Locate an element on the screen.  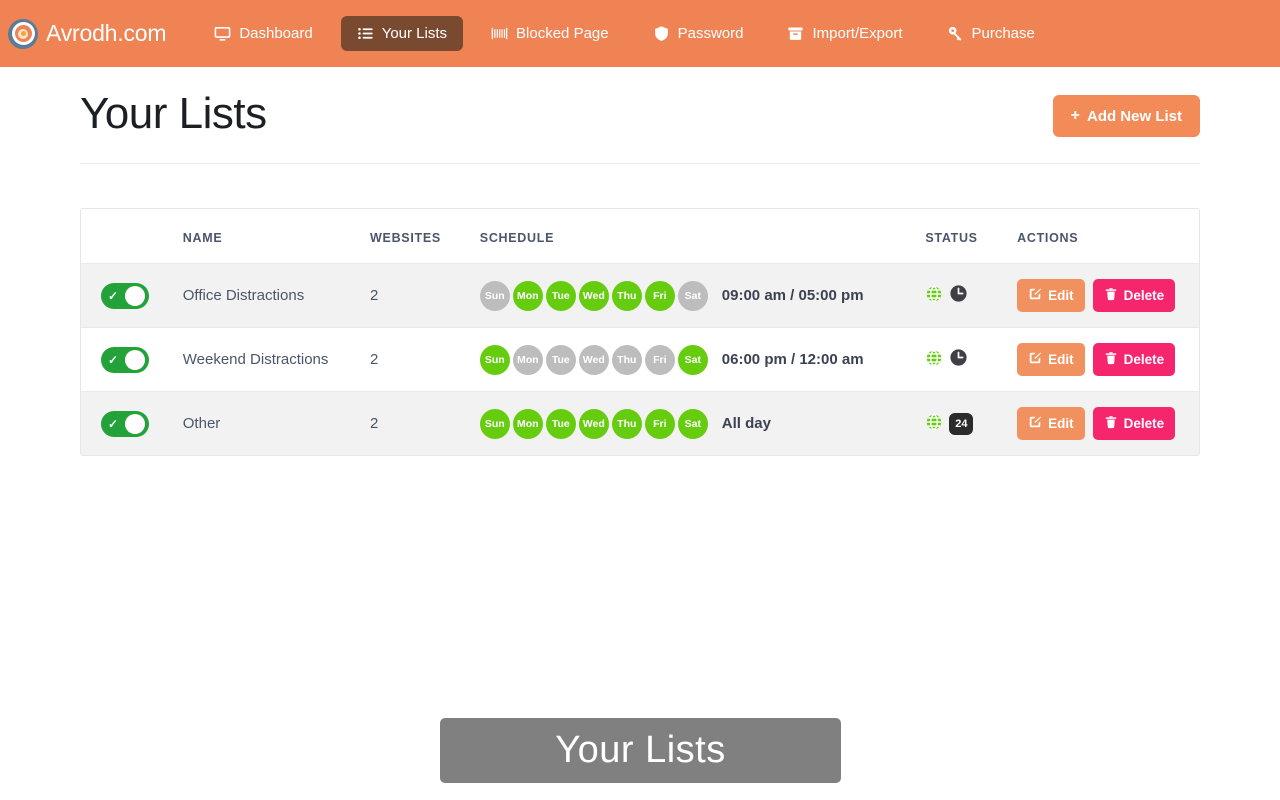
nav-item-import-export: Import/Export is located at coordinates (844, 33).